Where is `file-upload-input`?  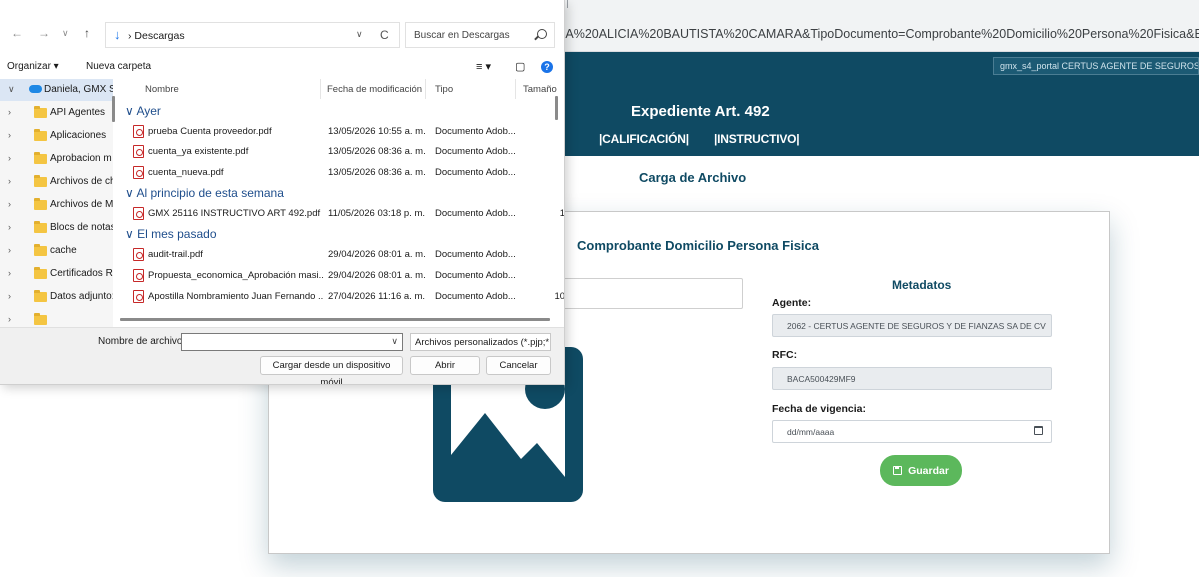 file-upload-input is located at coordinates (643, 293).